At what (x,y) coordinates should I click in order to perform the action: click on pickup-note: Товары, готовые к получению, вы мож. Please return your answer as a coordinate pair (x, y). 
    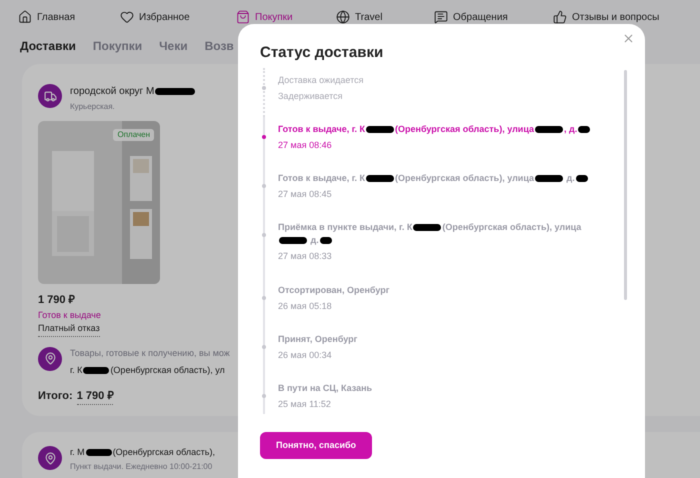
    Looking at the image, I should click on (150, 353).